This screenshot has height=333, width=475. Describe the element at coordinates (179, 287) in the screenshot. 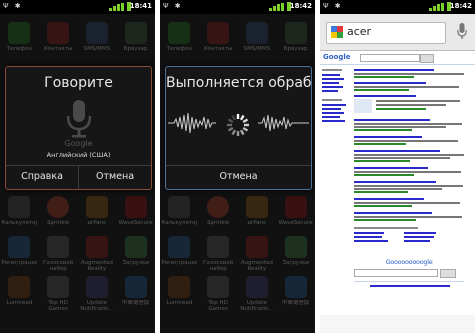

I see `lumiread-icon` at that location.